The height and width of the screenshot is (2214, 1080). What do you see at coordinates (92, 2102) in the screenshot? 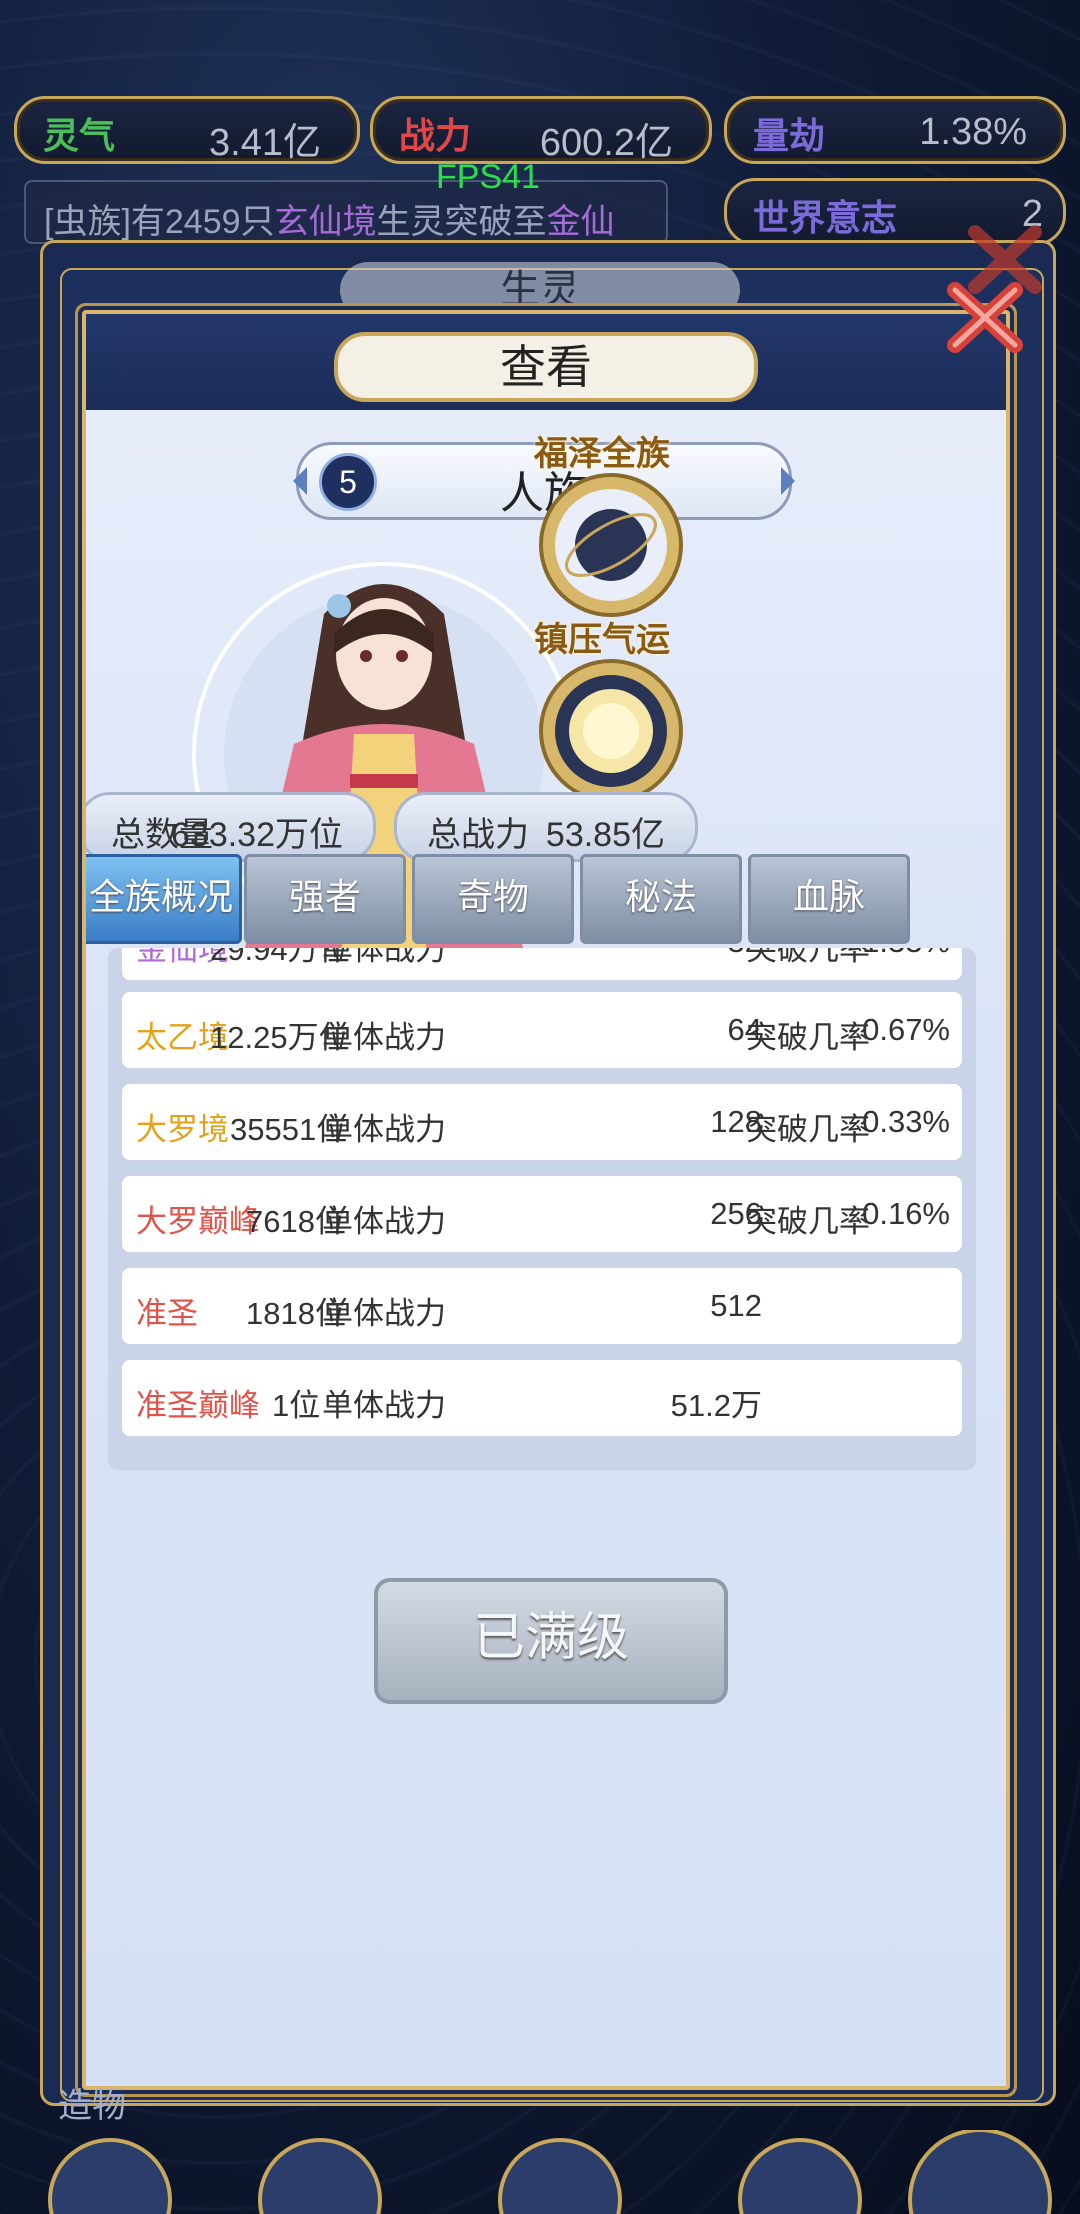
I see `bottom-tab-label: 造物` at bounding box center [92, 2102].